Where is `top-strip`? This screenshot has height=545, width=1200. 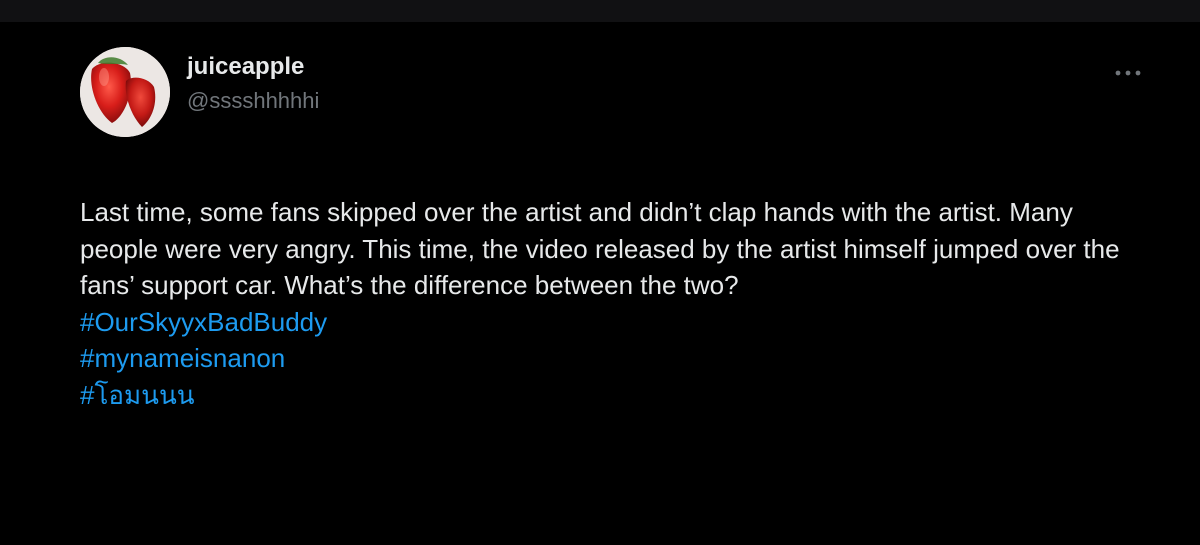
top-strip is located at coordinates (600, 11).